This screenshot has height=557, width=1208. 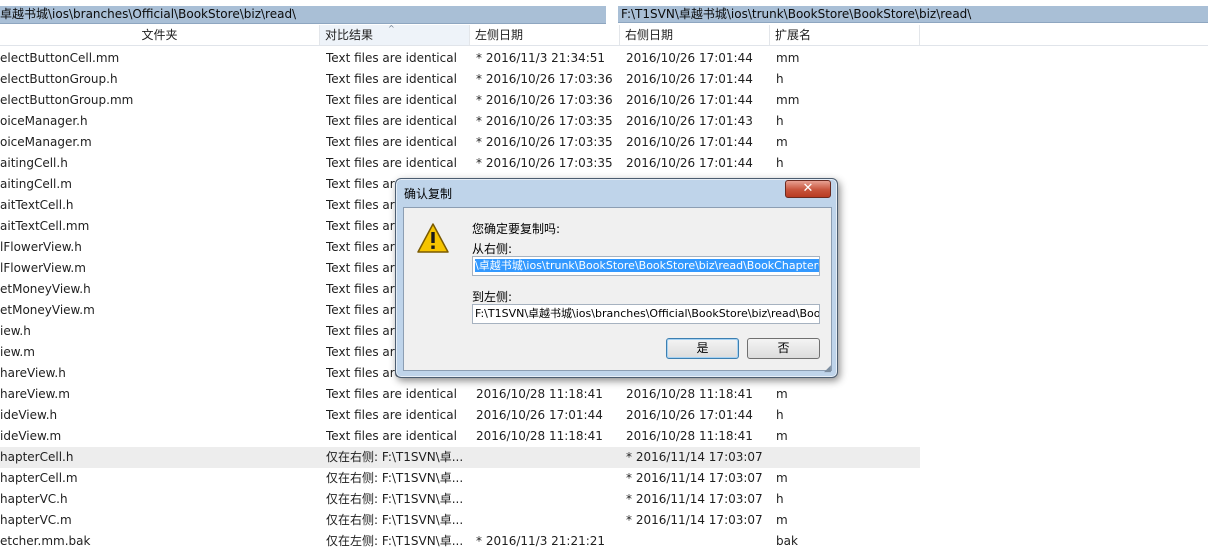 What do you see at coordinates (34, 499) in the screenshot?
I see `file-name-cell: hapterVC.h` at bounding box center [34, 499].